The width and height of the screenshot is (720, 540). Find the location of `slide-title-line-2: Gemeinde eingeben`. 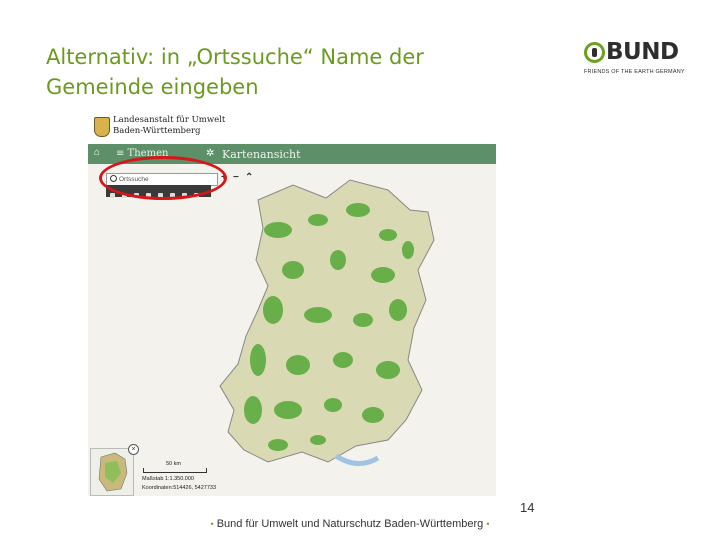

slide-title-line-2: Gemeinde eingeben is located at coordinates (152, 87).